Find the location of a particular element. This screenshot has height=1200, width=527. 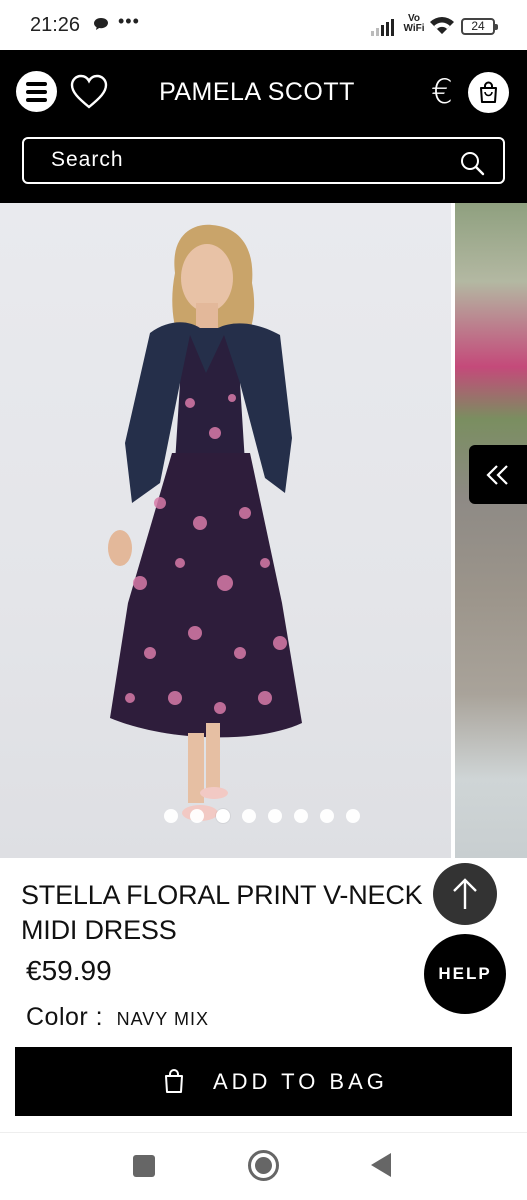

search-placeholder: Search is located at coordinates (87, 159).